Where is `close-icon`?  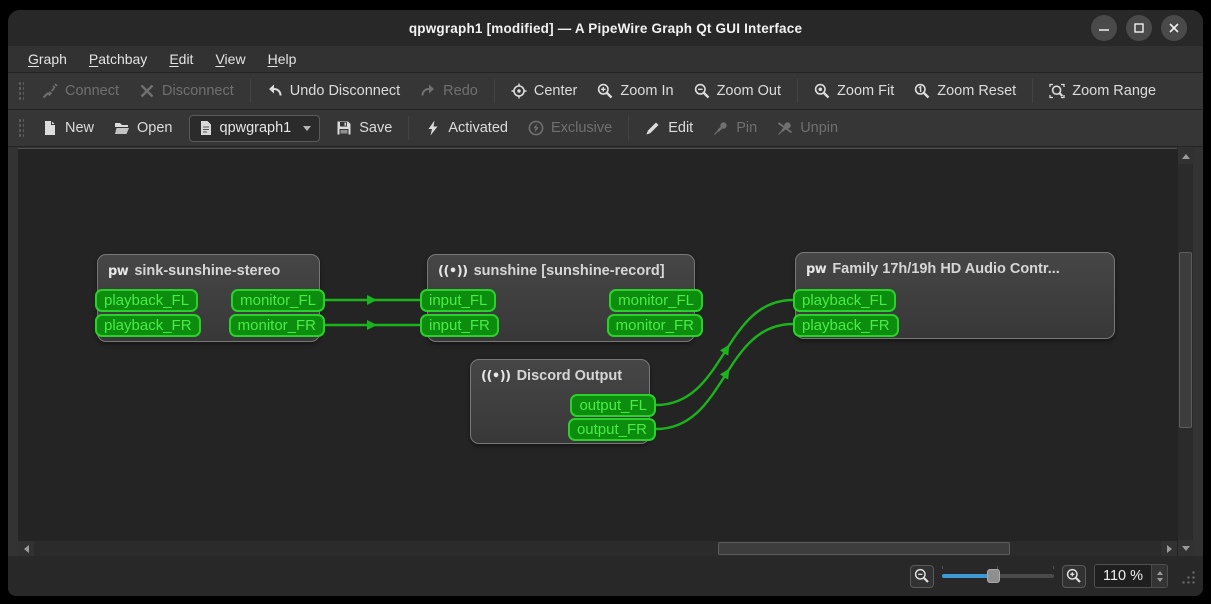
close-icon is located at coordinates (1174, 28).